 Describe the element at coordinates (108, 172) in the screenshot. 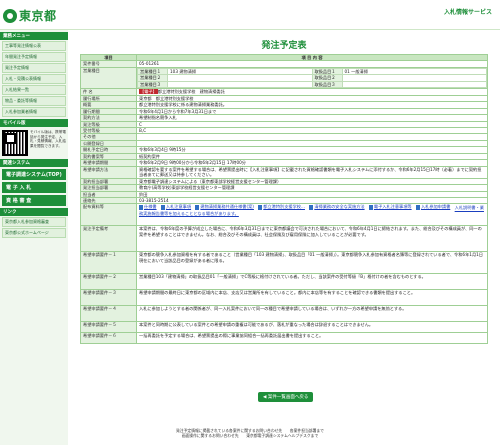

I see `row-key: 希望申請方法` at that location.